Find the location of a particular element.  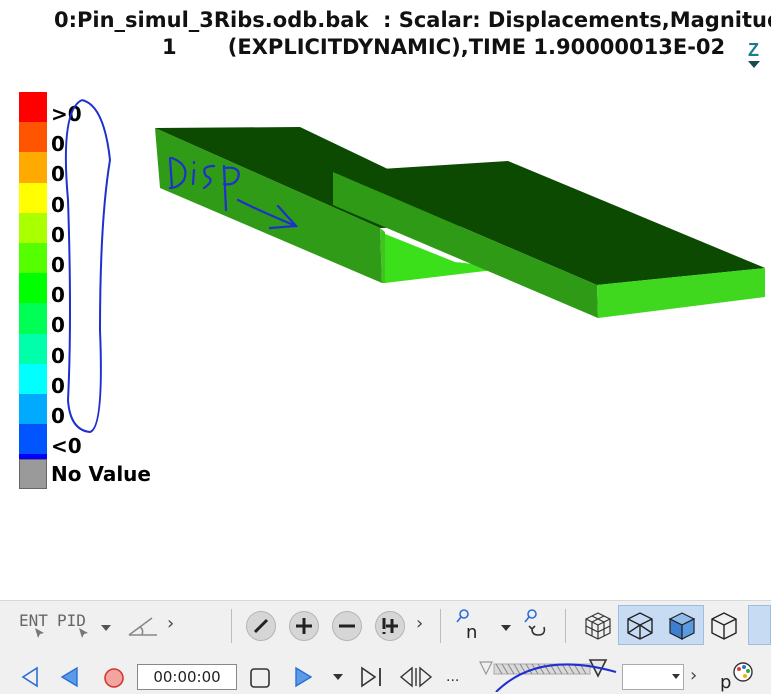

query-button: n is located at coordinates (471, 632).